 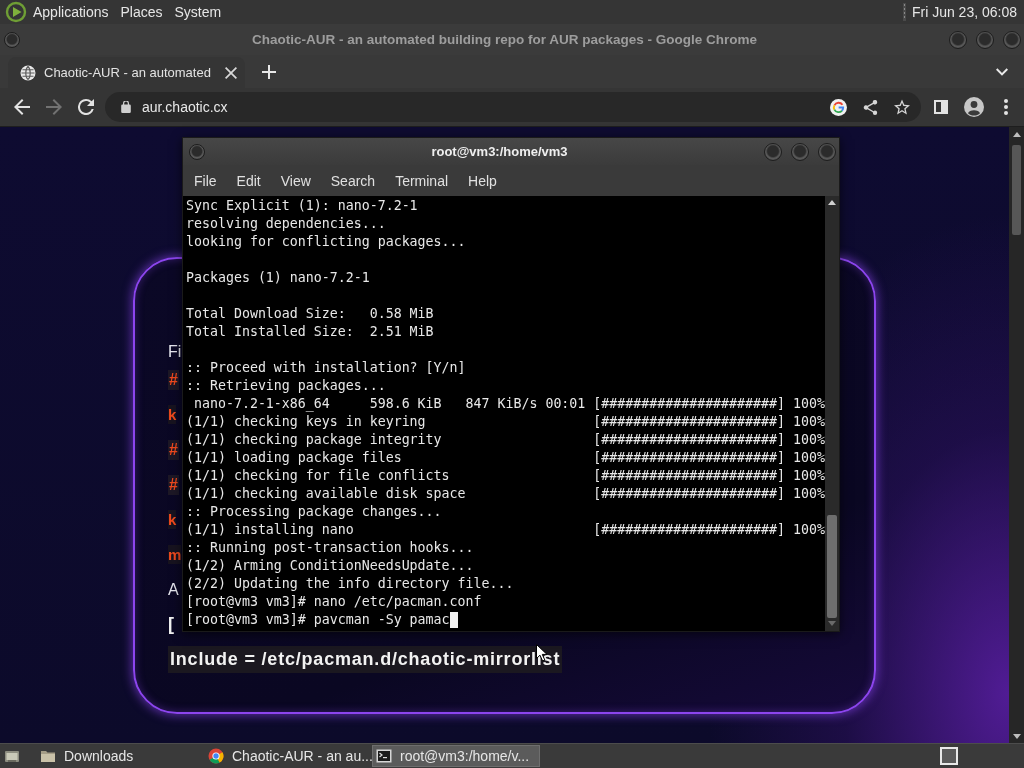 What do you see at coordinates (1016, 736) in the screenshot?
I see `scroll-down-icon` at bounding box center [1016, 736].